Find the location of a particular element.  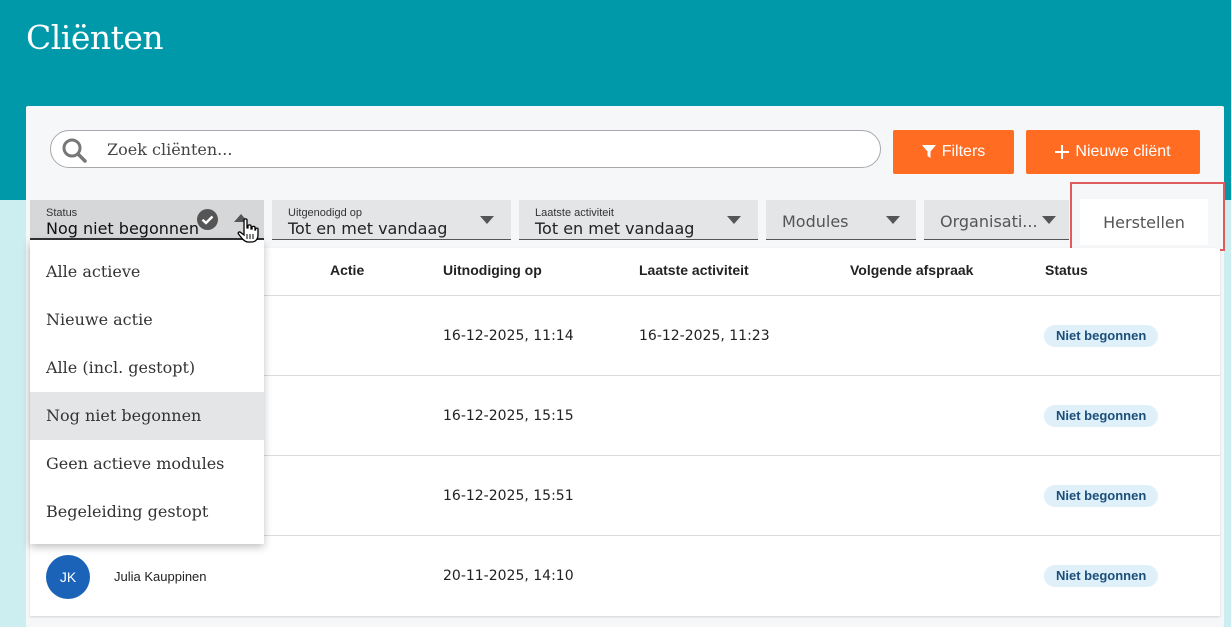

invited-filter-value: Tot en met vandaag is located at coordinates (368, 228).